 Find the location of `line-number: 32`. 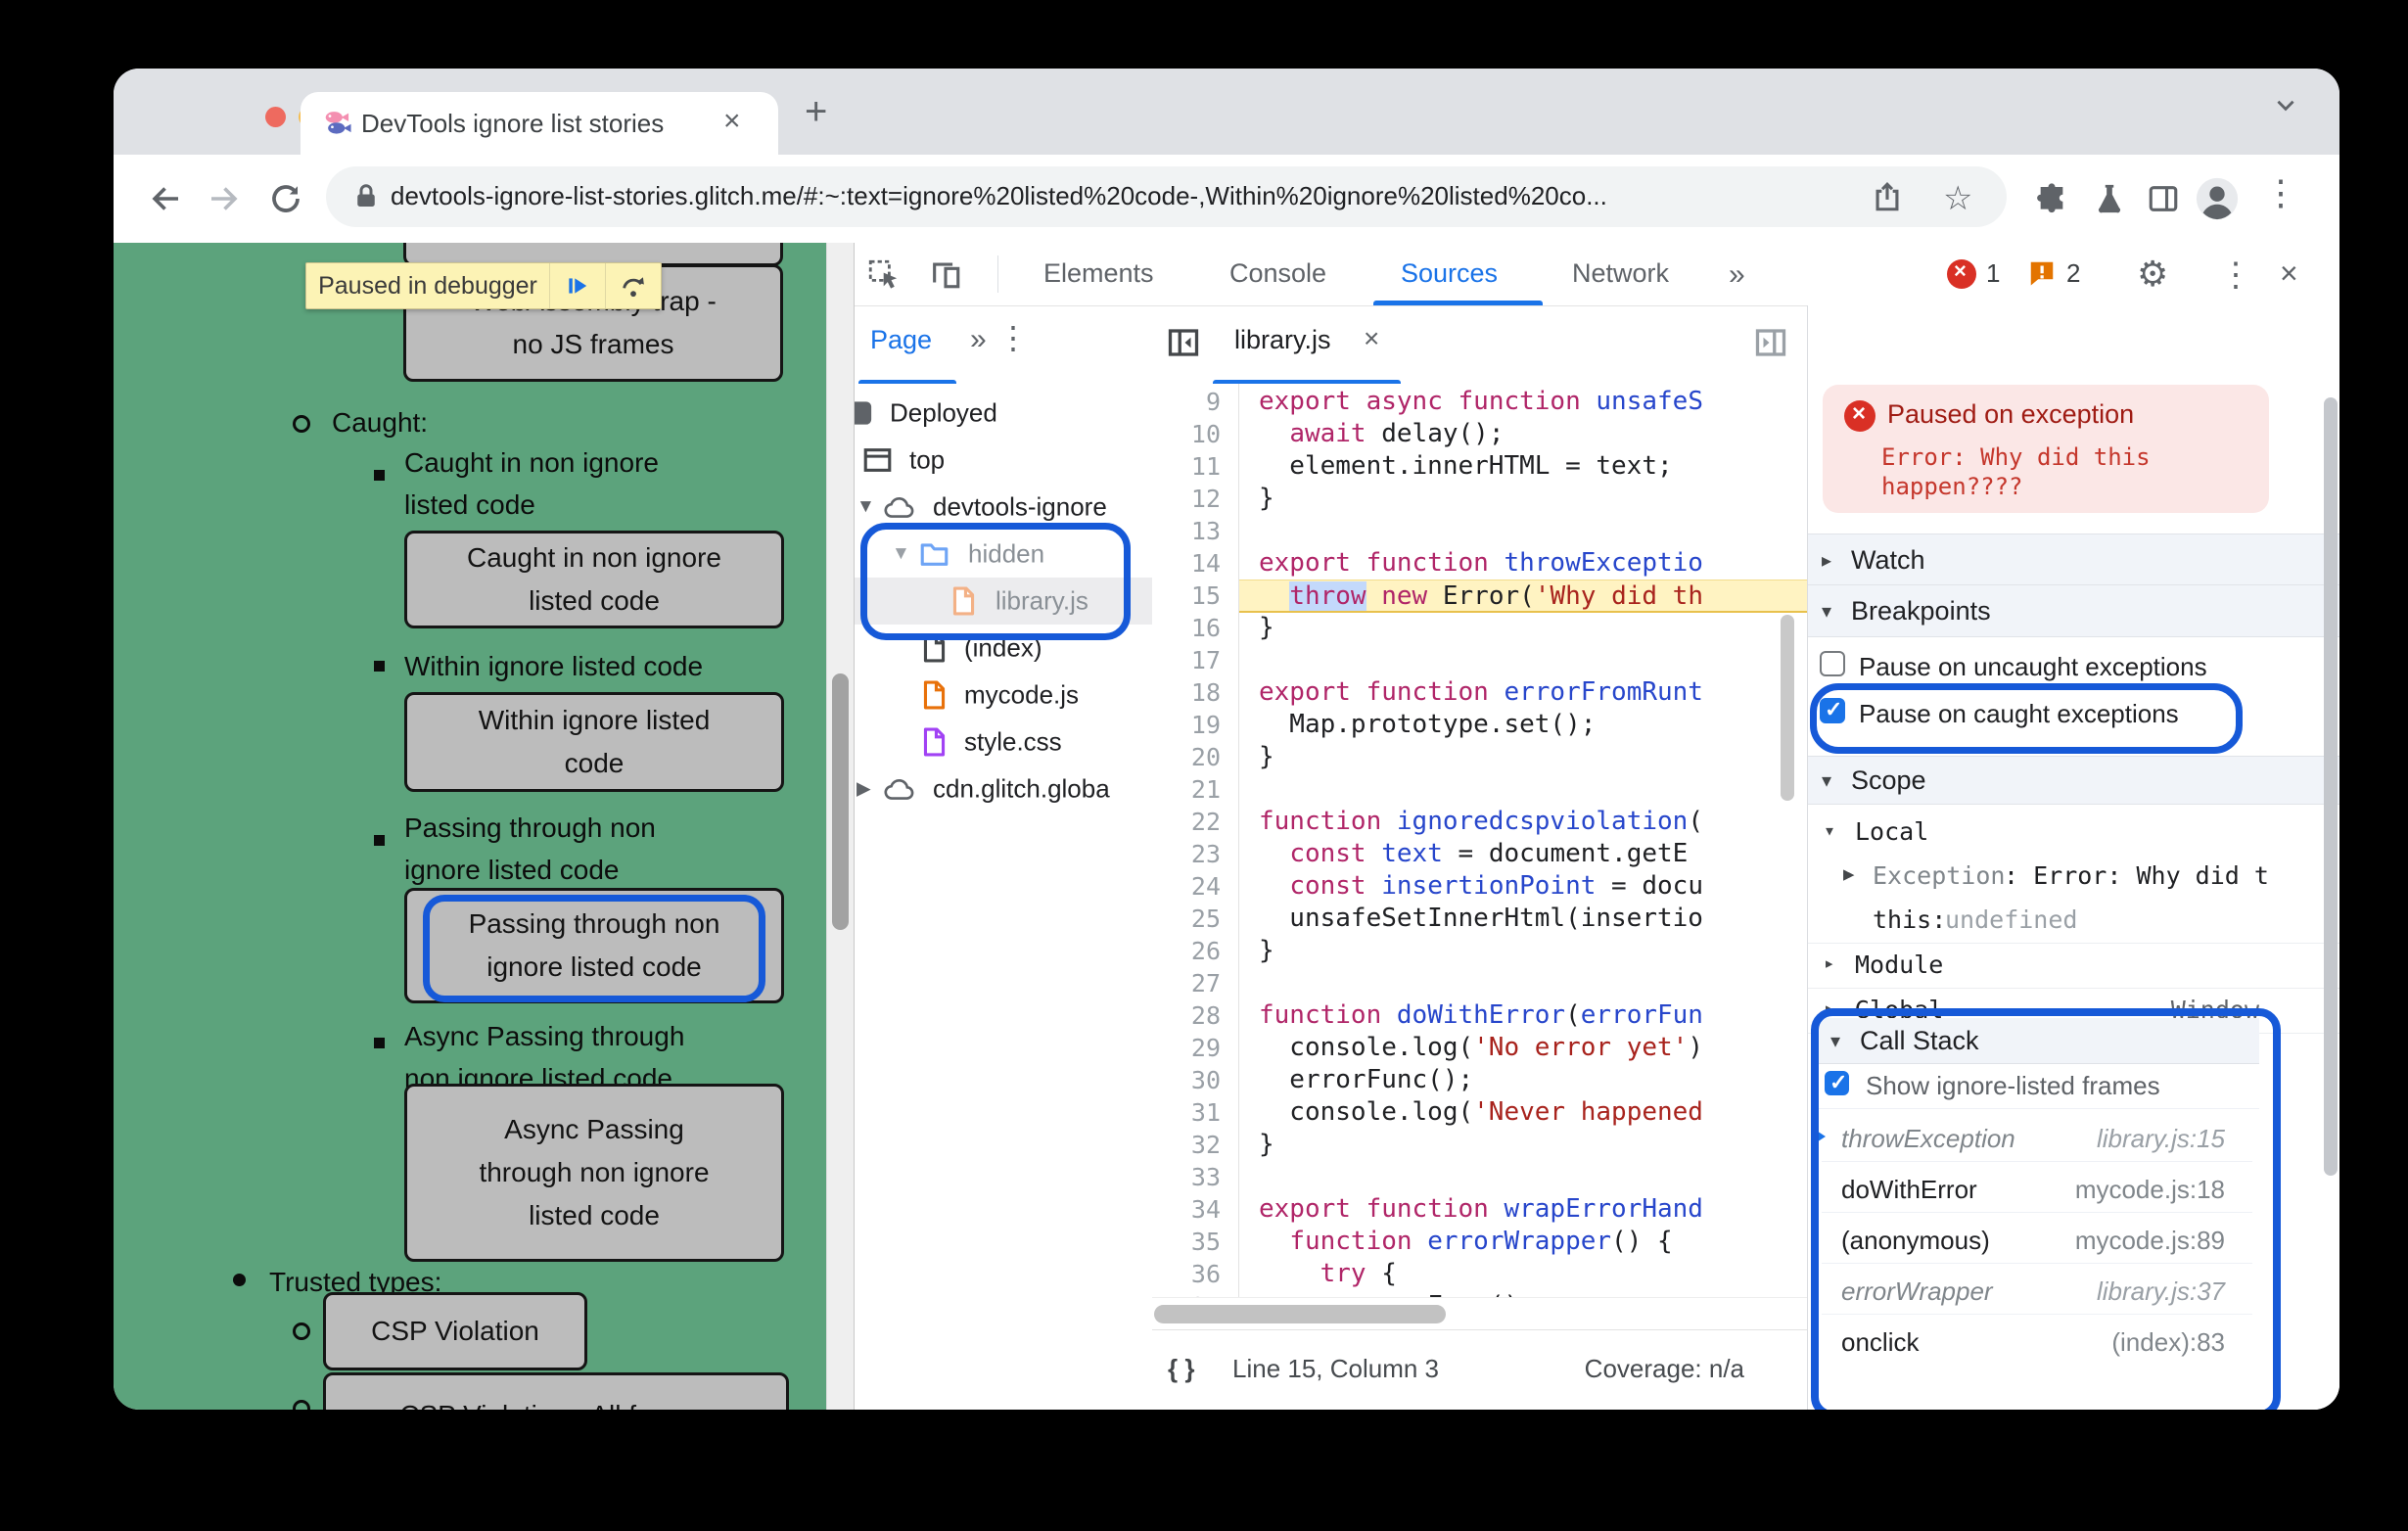

line-number: 32 is located at coordinates (1206, 1145).